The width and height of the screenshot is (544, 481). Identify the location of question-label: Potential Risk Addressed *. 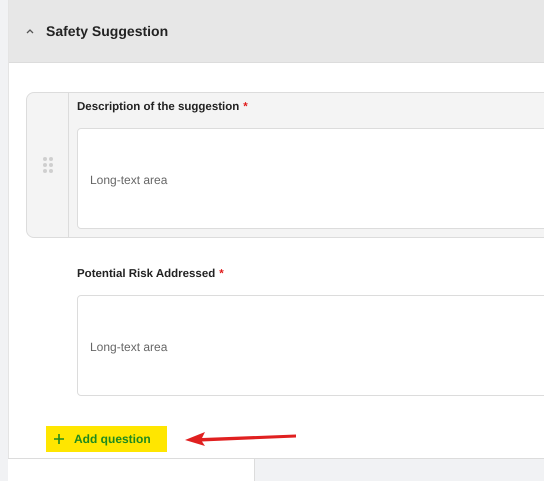
(151, 275).